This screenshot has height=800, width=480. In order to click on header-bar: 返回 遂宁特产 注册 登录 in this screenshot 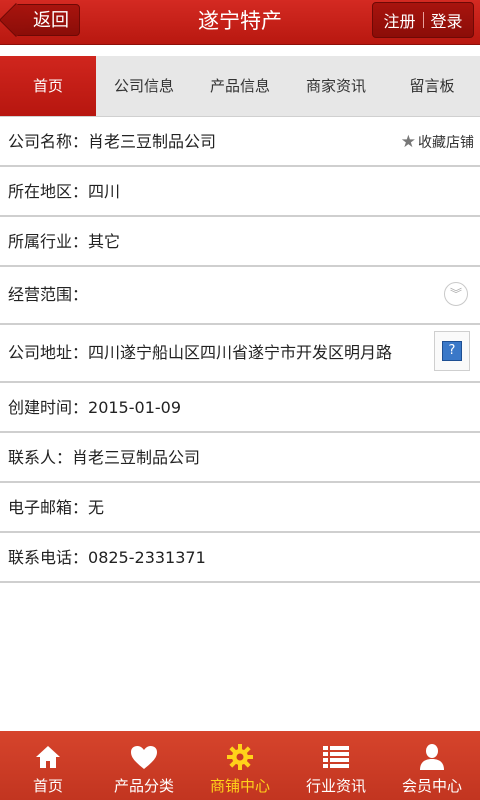, I will do `click(240, 22)`.